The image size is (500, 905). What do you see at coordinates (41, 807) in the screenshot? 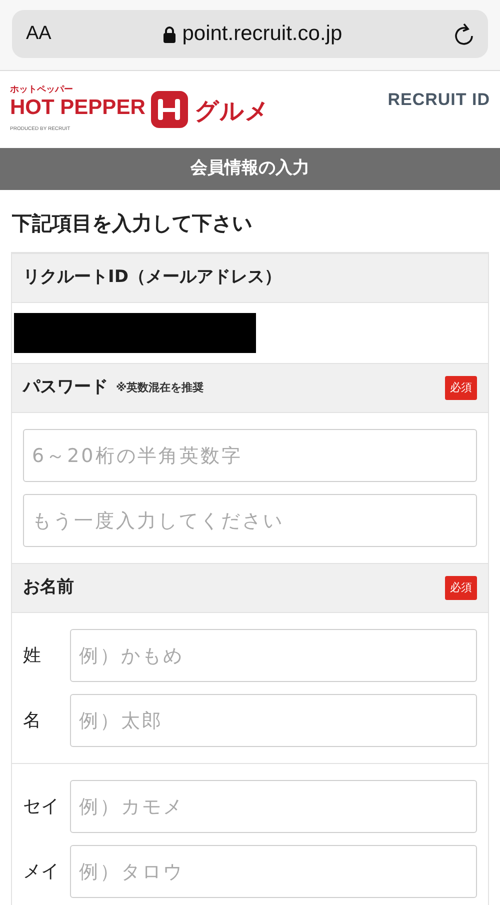
I see `field-label: セイ` at bounding box center [41, 807].